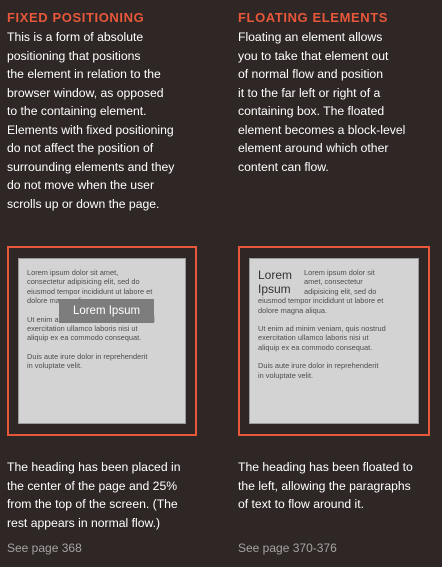 This screenshot has height=567, width=442. What do you see at coordinates (94, 467) in the screenshot?
I see `caption-line: The heading has been placed in` at bounding box center [94, 467].